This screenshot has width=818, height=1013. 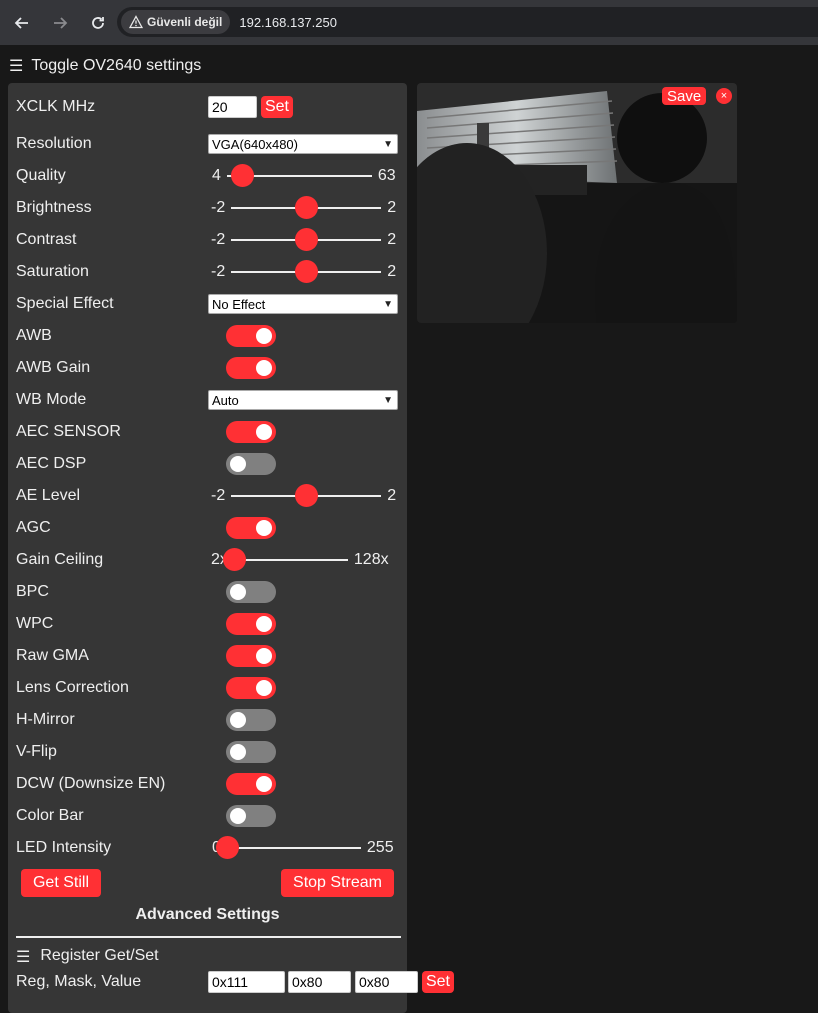 I want to click on colorbar-label: Color Bar, so click(x=50, y=815).